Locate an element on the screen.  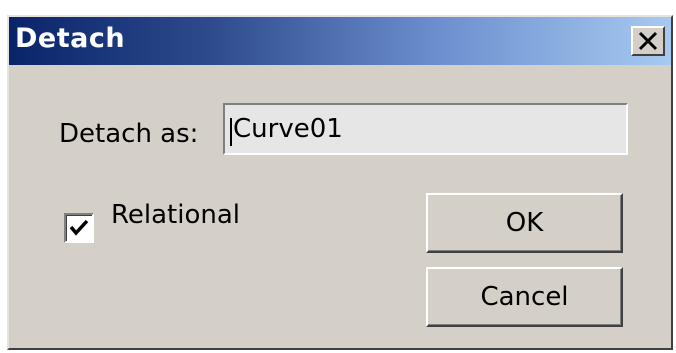
detach-as-label: Detach as: is located at coordinates (129, 134).